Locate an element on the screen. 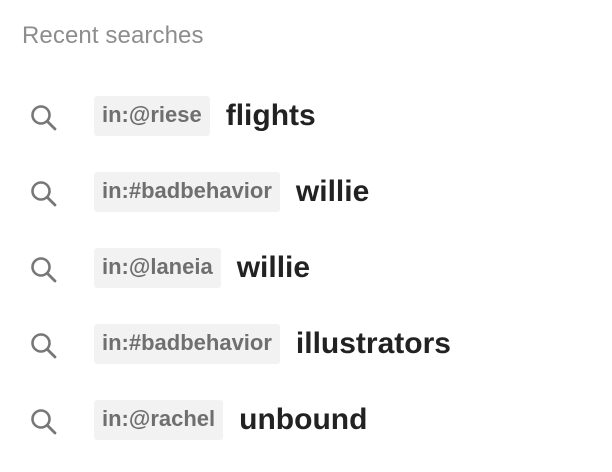 The height and width of the screenshot is (472, 612). search-term: illustrators is located at coordinates (373, 343).